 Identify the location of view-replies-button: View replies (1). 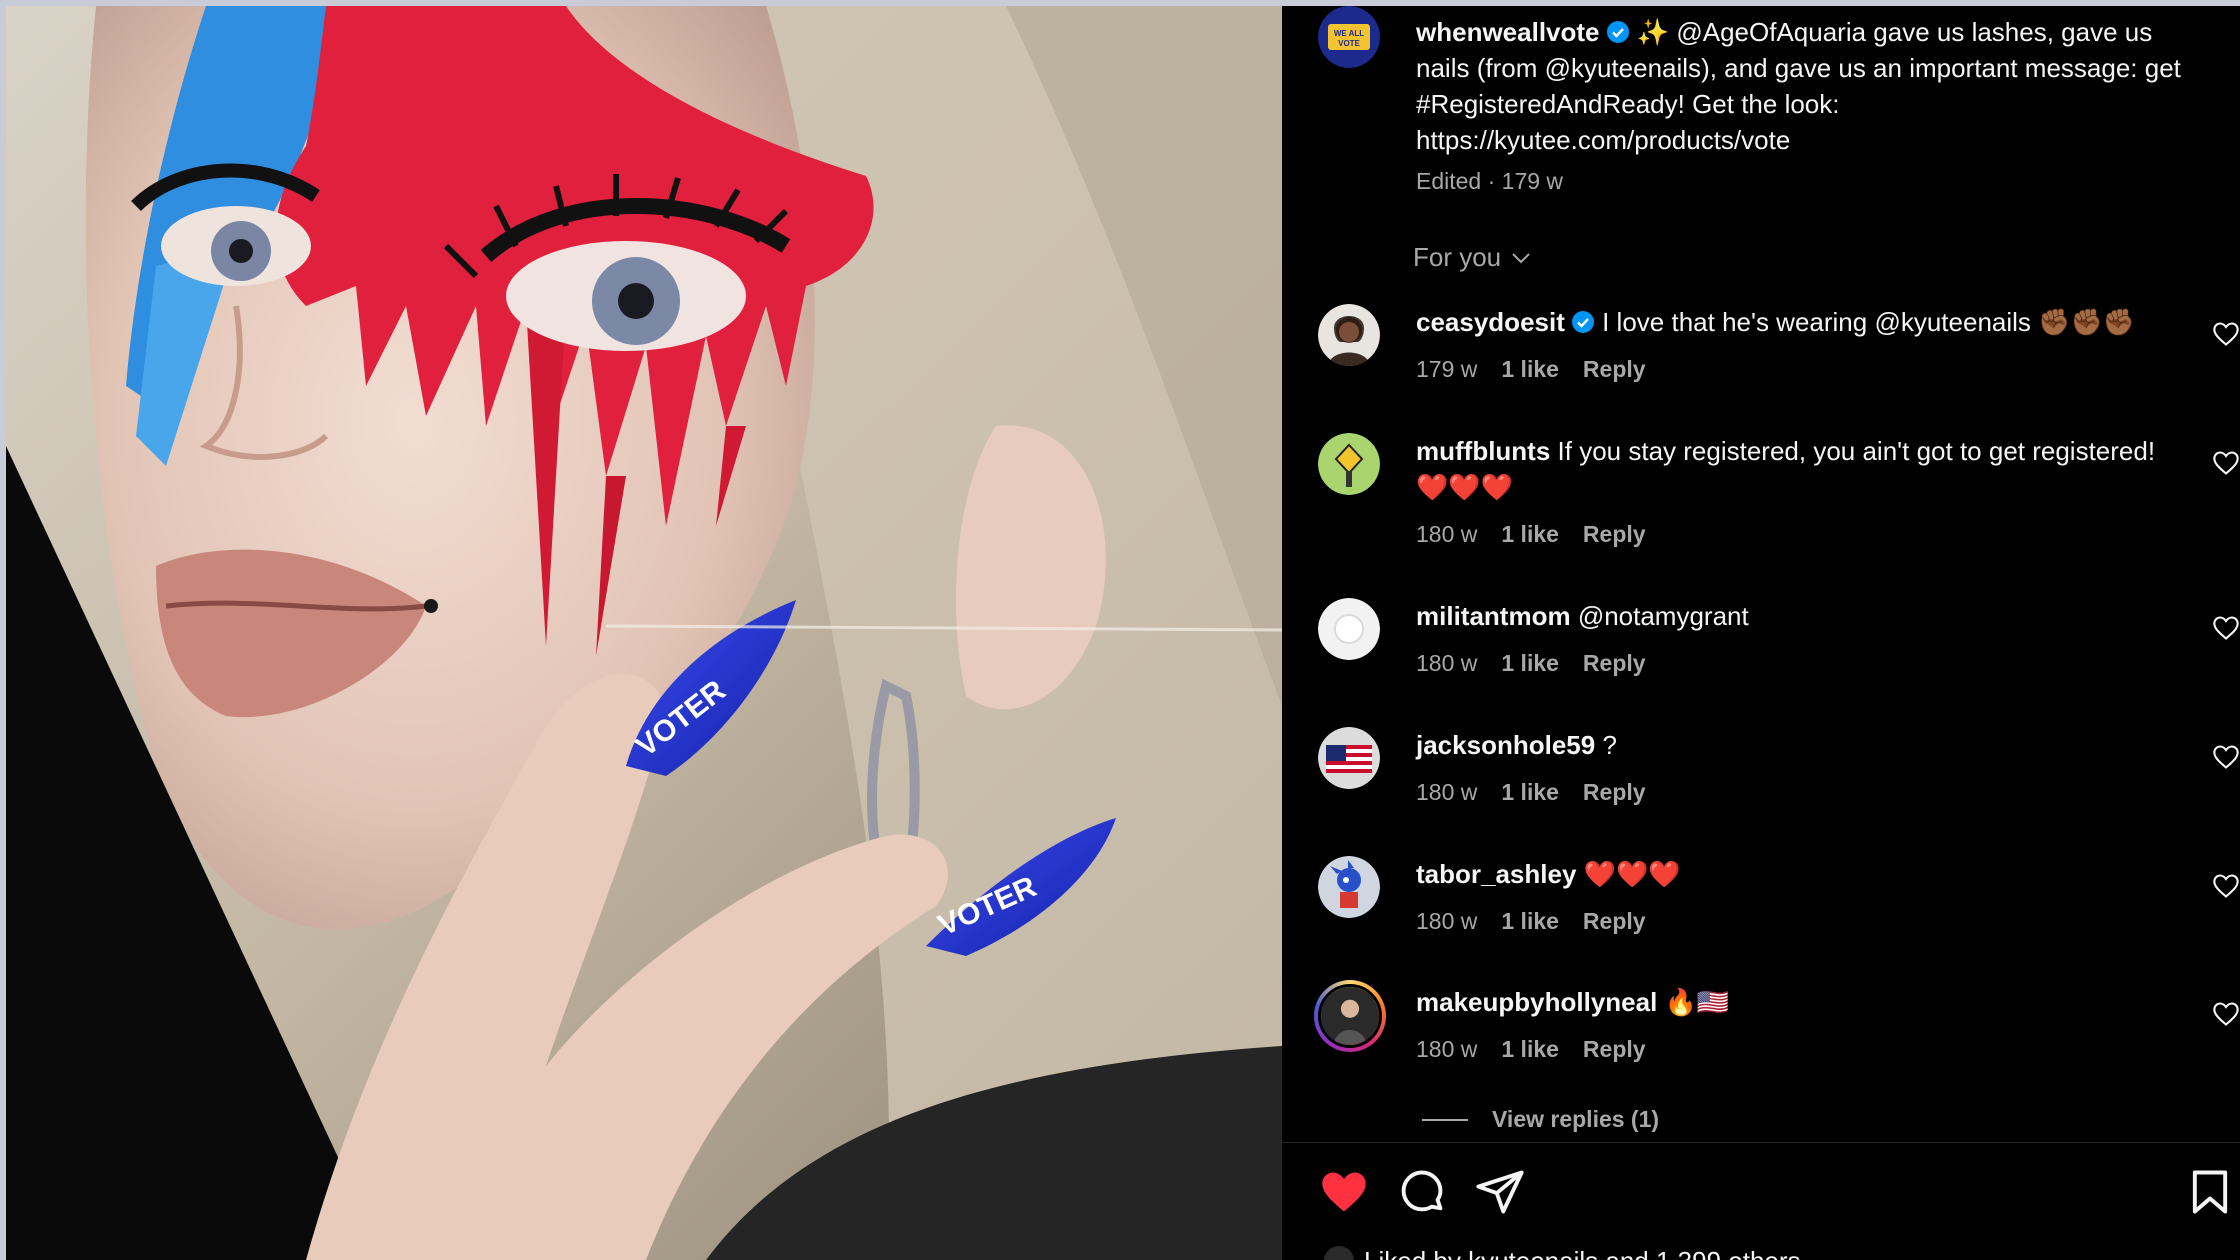
(1540, 1119).